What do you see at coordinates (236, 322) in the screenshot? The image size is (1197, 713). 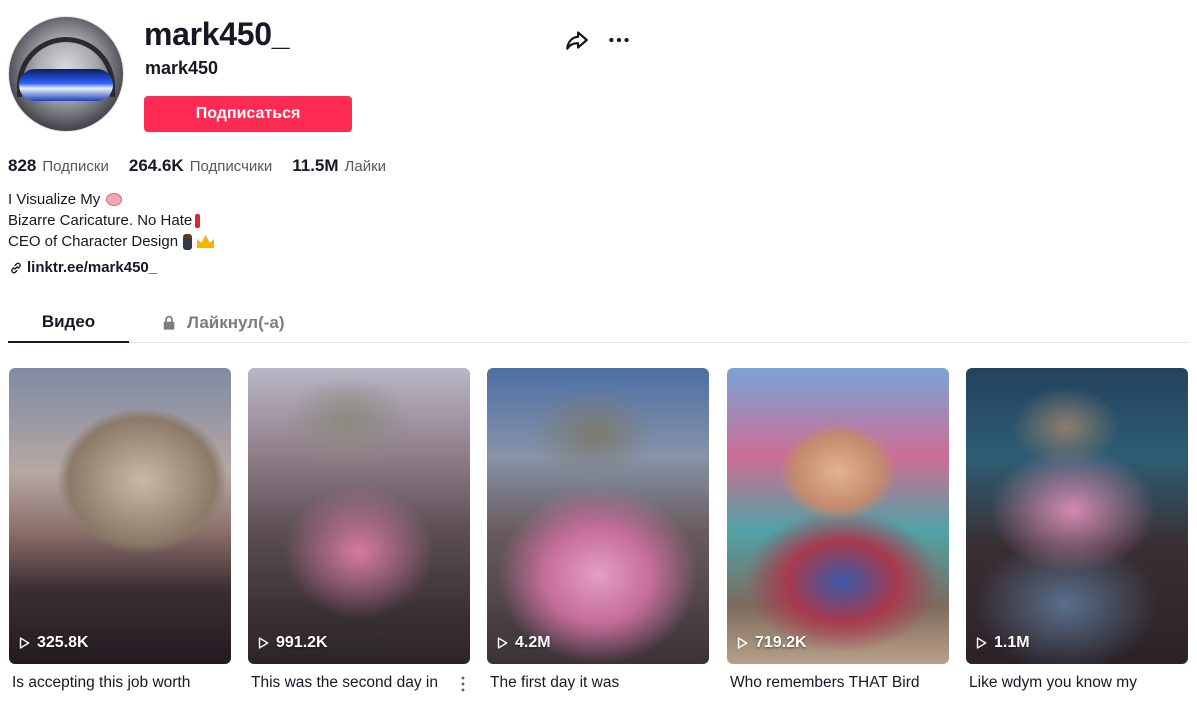 I see `tab-liked-label: Лайкнул(-а)` at bounding box center [236, 322].